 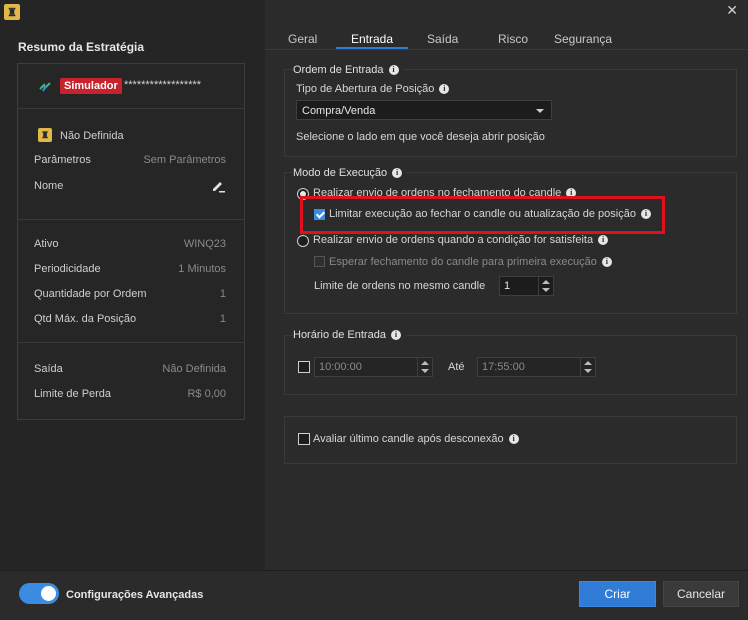 What do you see at coordinates (372, 48) in the screenshot?
I see `active-tab-indicator` at bounding box center [372, 48].